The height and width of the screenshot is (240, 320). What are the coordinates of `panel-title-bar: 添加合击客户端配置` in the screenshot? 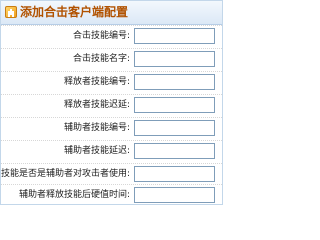 It's located at (111, 13).